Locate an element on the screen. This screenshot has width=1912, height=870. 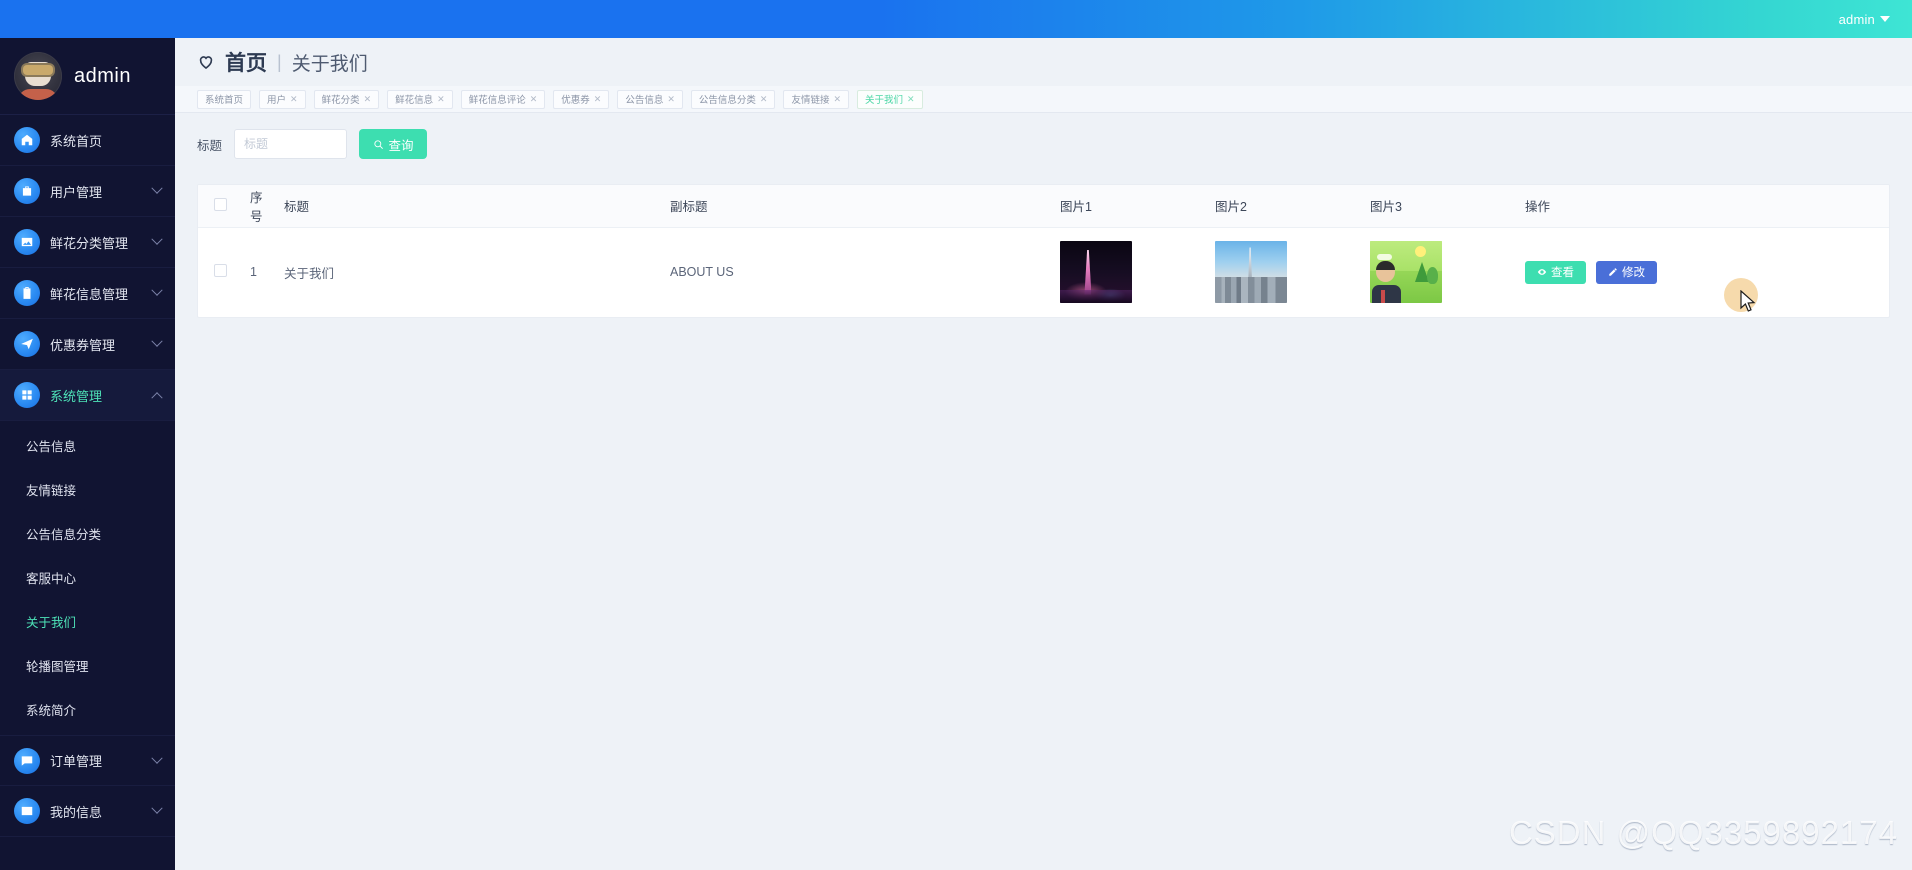
sidebar-subitem-notice-category: 公告信息分类 is located at coordinates (87, 533).